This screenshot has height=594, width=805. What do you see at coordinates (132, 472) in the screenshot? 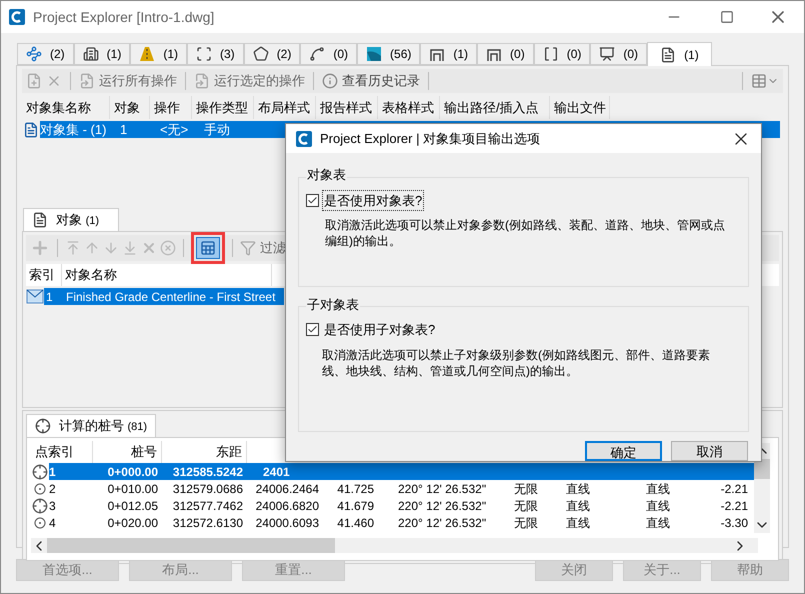
I see `table-cell-text: 0+000.00` at bounding box center [132, 472].